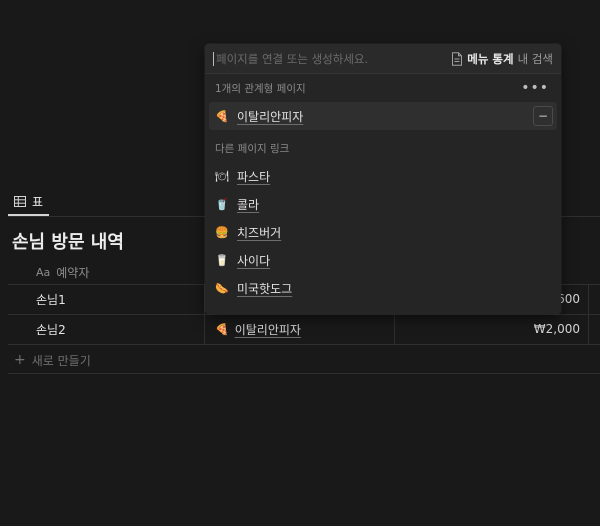  Describe the element at coordinates (457, 58) in the screenshot. I see `page-icon` at that location.